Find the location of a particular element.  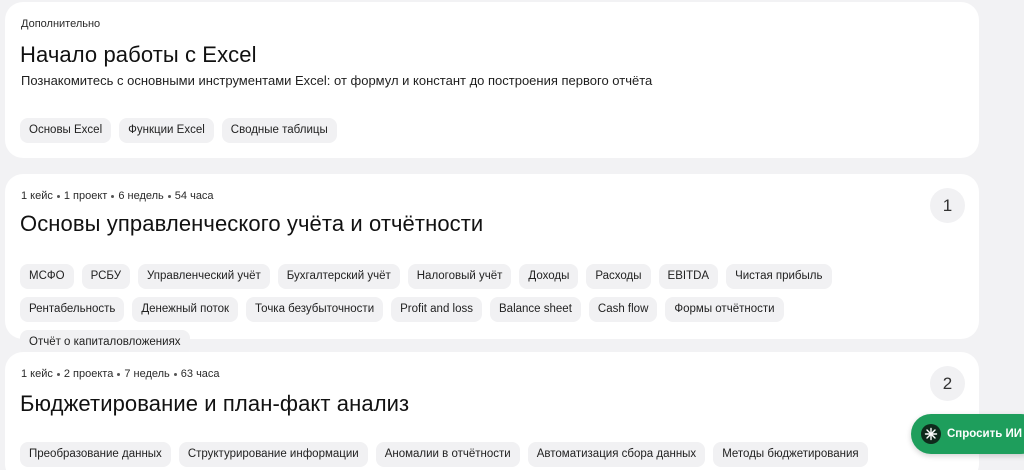

module-number-badge: 1 is located at coordinates (947, 205).